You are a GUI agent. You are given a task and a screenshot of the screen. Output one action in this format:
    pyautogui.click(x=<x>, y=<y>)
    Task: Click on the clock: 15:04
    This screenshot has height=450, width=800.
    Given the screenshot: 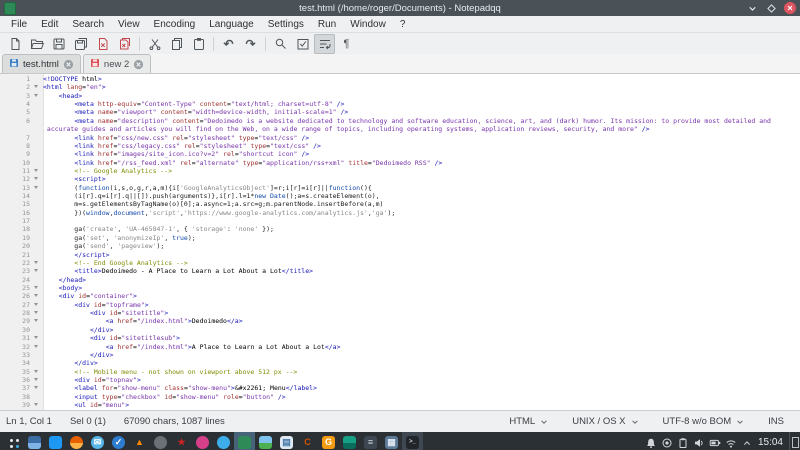 What is the action you would take?
    pyautogui.click(x=770, y=442)
    